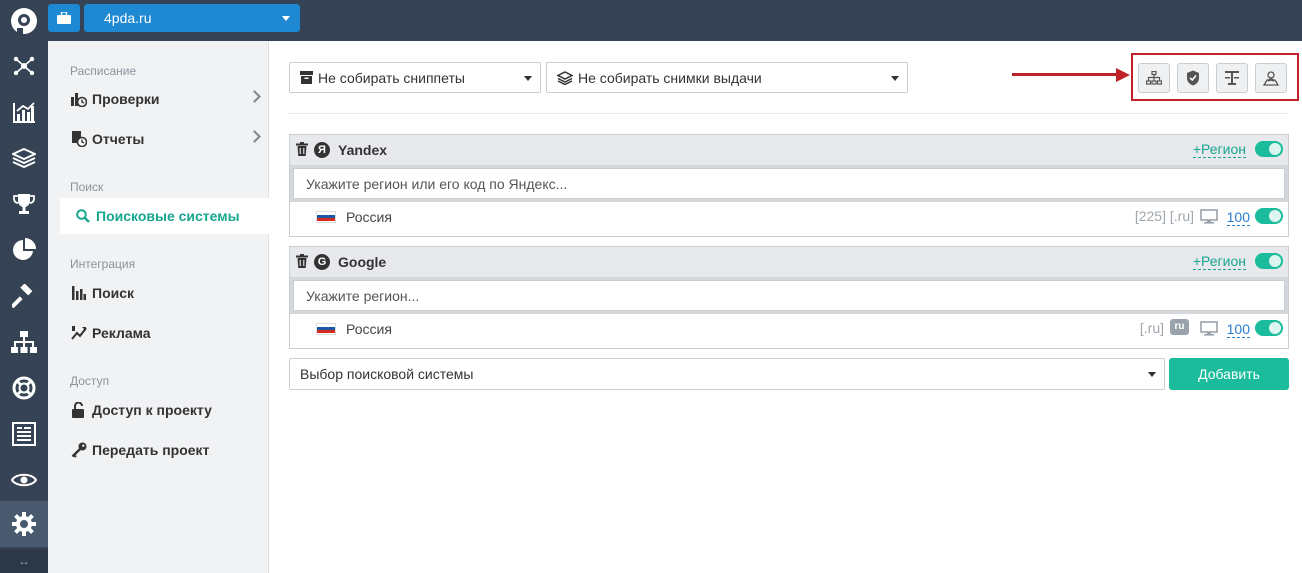 The width and height of the screenshot is (1302, 573). I want to click on projects-button, so click(64, 18).